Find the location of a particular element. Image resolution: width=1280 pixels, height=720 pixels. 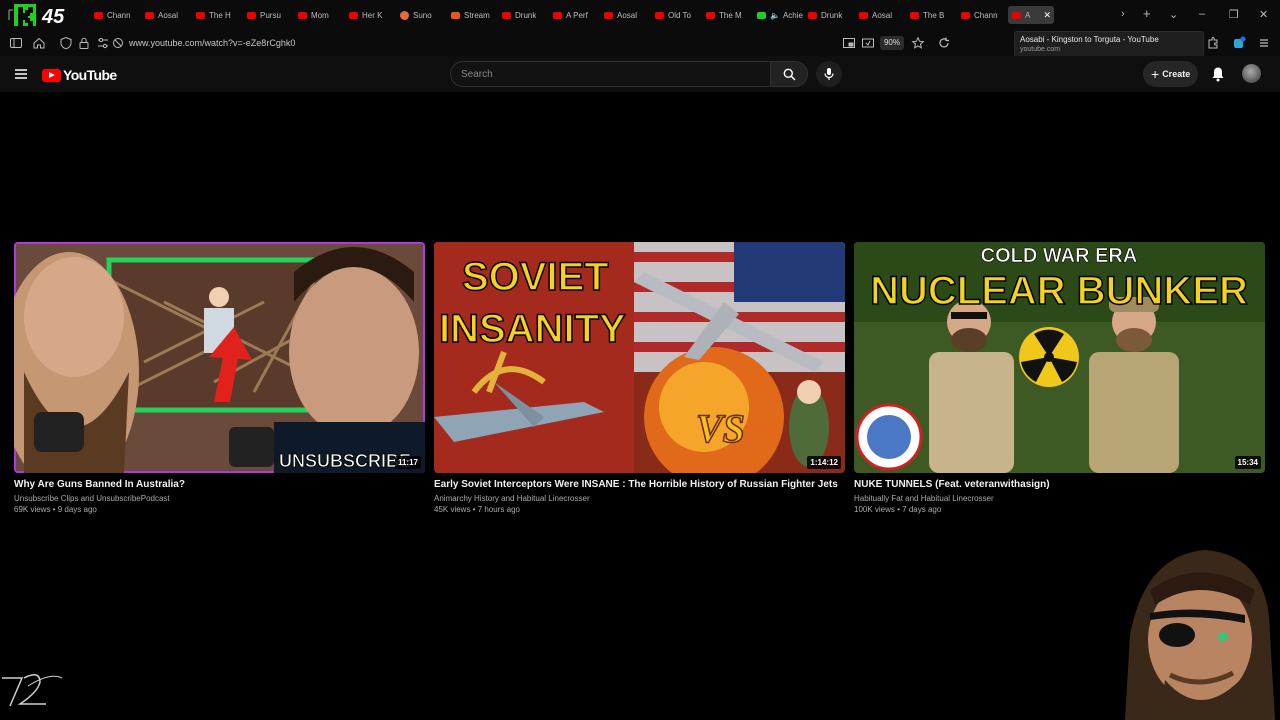

create-button: + Create is located at coordinates (1170, 74).